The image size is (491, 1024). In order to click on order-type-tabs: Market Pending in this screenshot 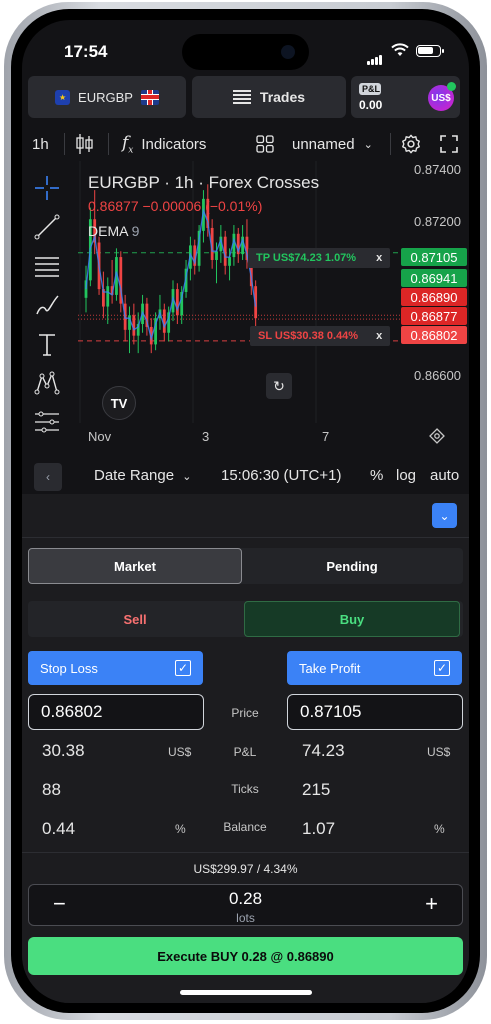, I will do `click(245, 566)`.